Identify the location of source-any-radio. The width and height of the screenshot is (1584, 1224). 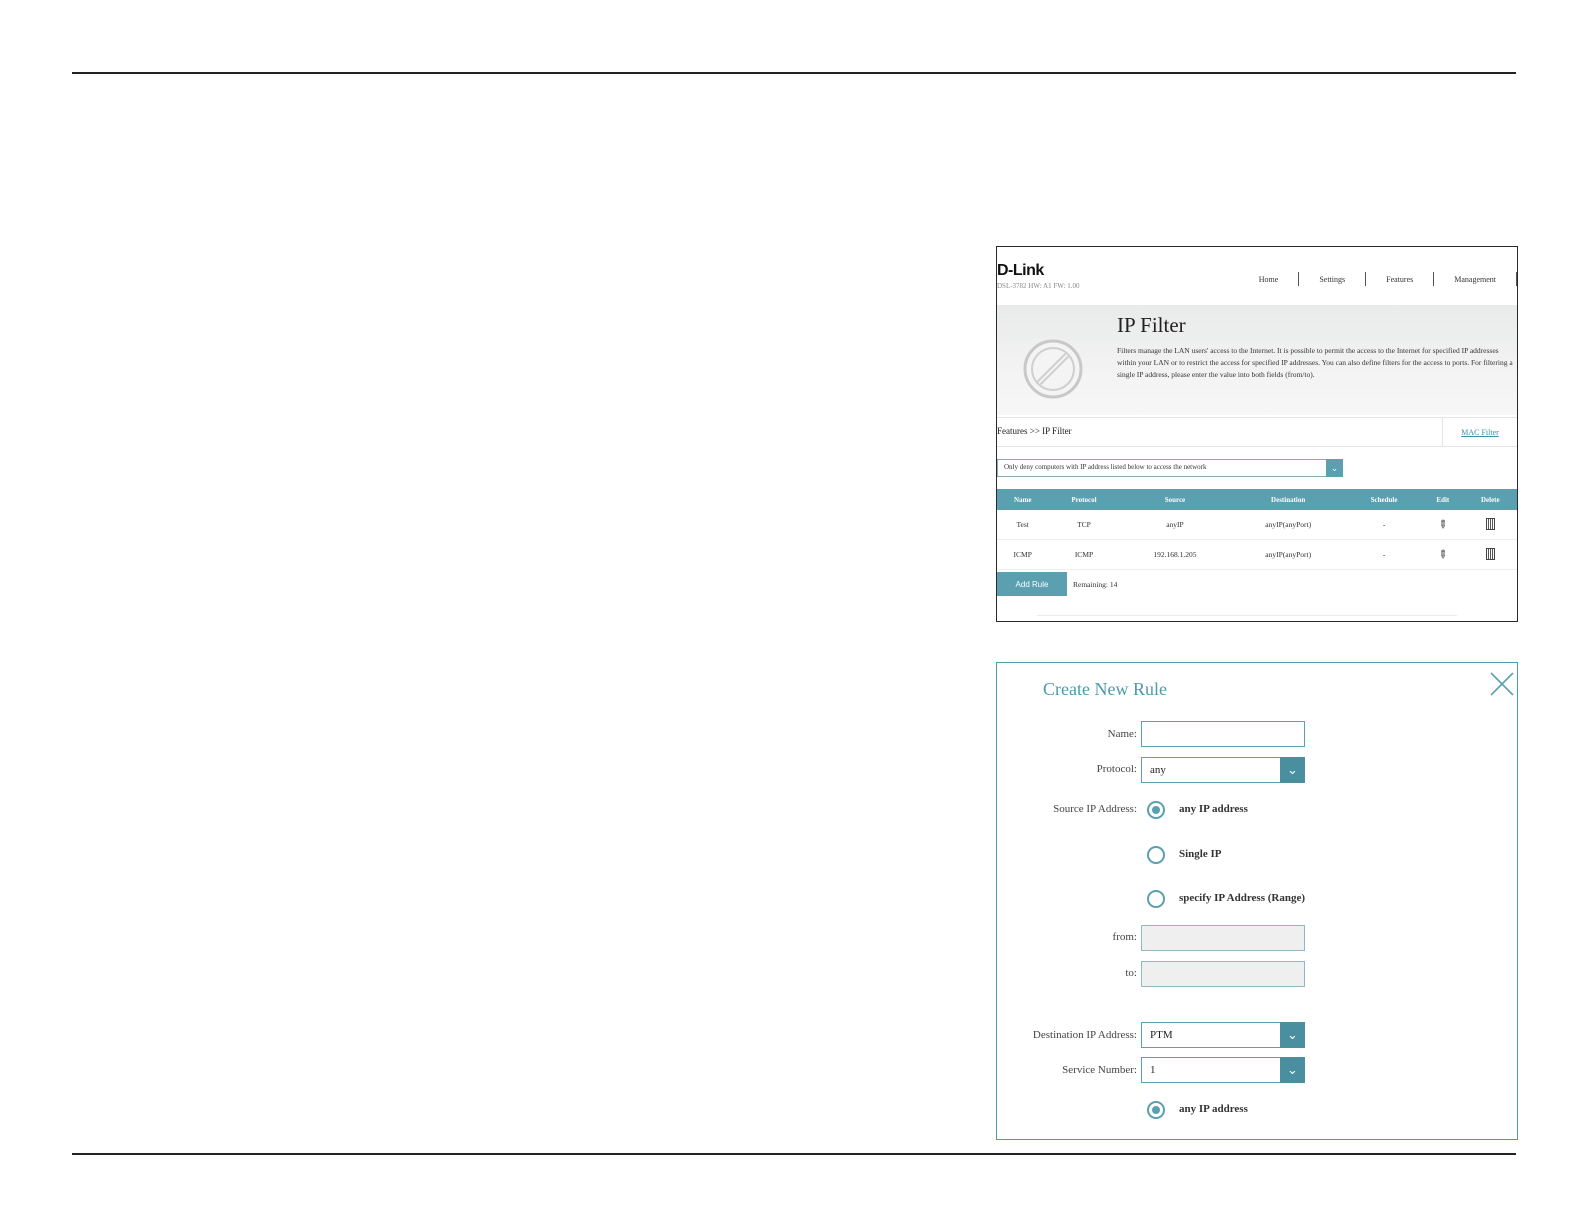
(1156, 810).